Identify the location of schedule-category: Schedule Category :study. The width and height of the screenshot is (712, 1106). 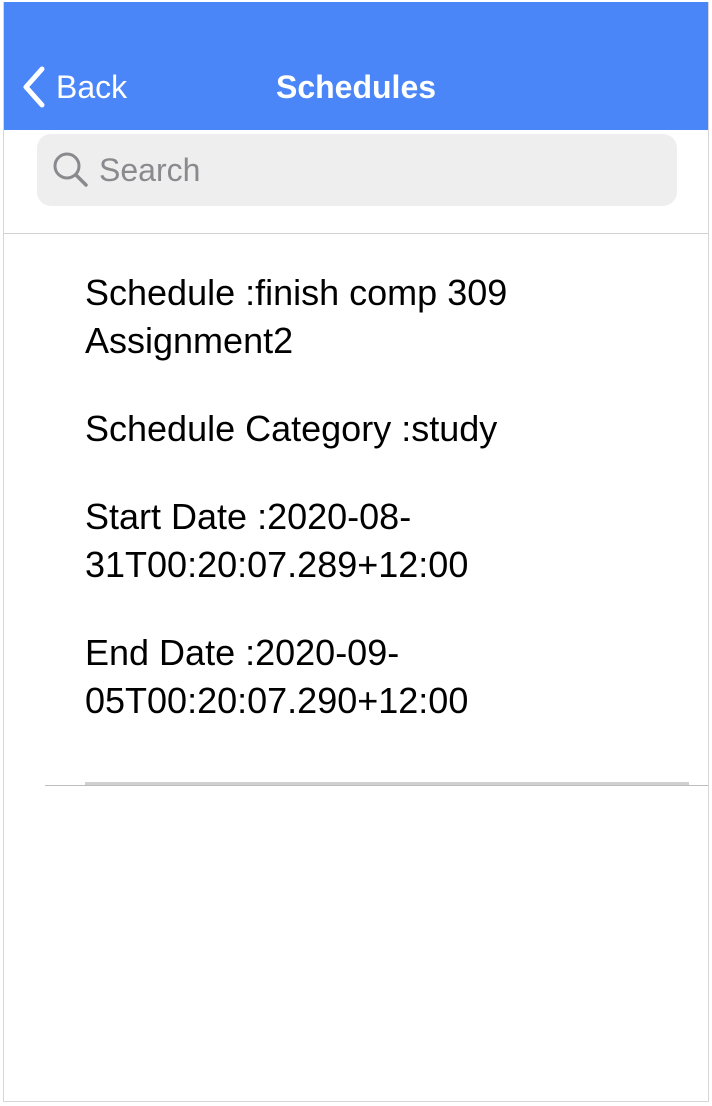
(291, 428).